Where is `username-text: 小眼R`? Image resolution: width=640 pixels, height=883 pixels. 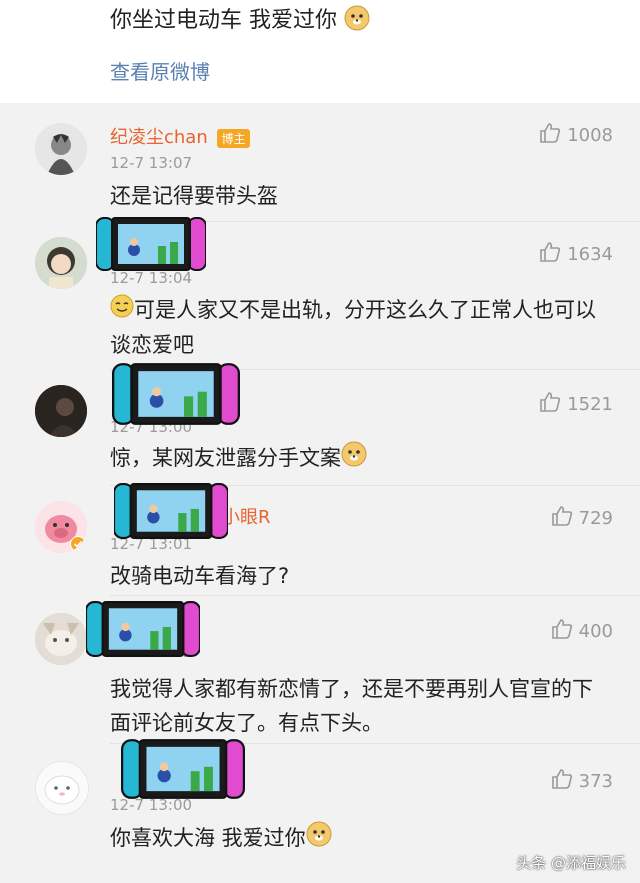
username-text: 小眼R is located at coordinates (246, 517).